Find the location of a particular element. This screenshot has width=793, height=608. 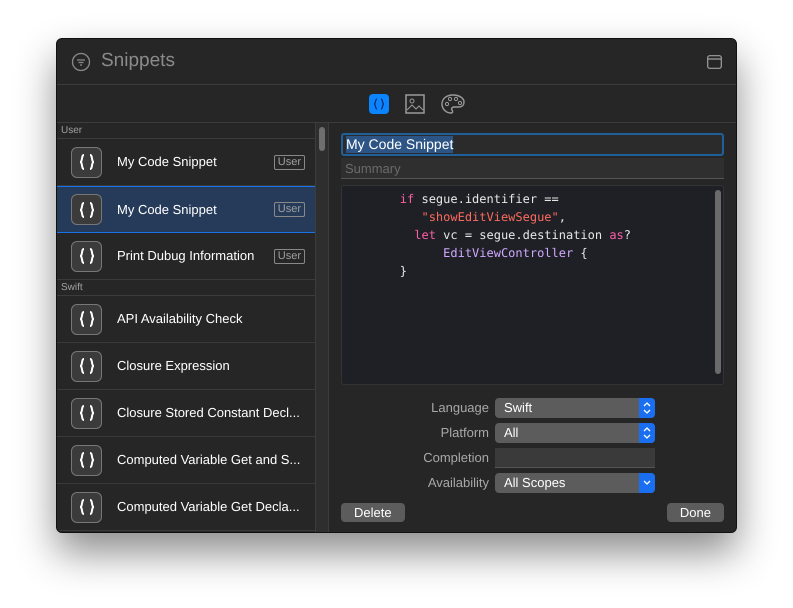

palette-icon is located at coordinates (452, 104).